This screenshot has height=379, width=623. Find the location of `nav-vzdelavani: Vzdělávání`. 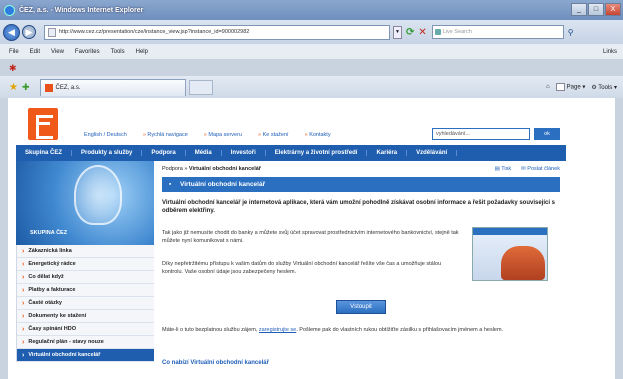

nav-vzdelavani: Vzdělávání is located at coordinates (432, 153).